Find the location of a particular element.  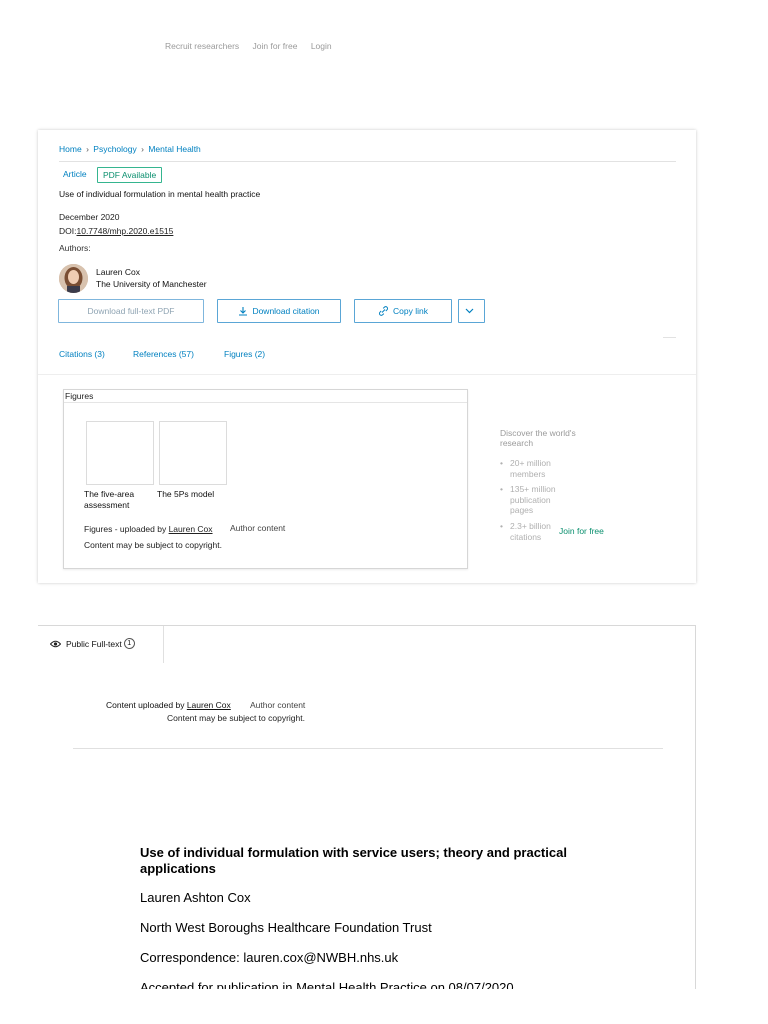

download-pdf-label: Download full-text PDF is located at coordinates (131, 311).